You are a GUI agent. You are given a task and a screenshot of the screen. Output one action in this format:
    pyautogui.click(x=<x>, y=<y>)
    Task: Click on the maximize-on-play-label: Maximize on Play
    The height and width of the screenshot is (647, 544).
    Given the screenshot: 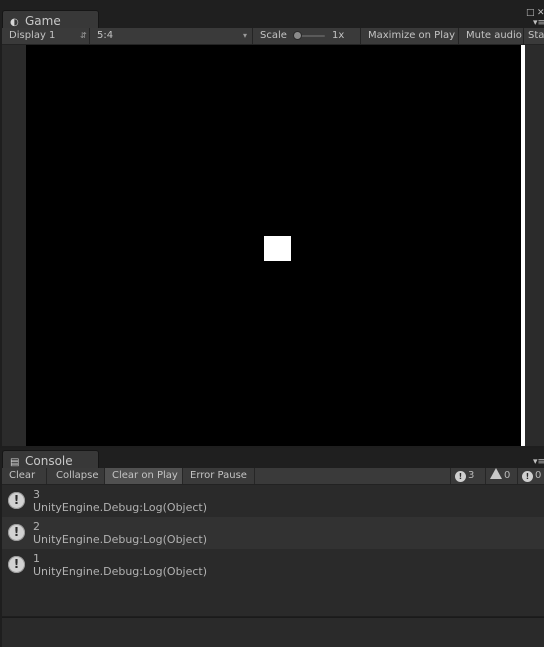 What is the action you would take?
    pyautogui.click(x=412, y=35)
    